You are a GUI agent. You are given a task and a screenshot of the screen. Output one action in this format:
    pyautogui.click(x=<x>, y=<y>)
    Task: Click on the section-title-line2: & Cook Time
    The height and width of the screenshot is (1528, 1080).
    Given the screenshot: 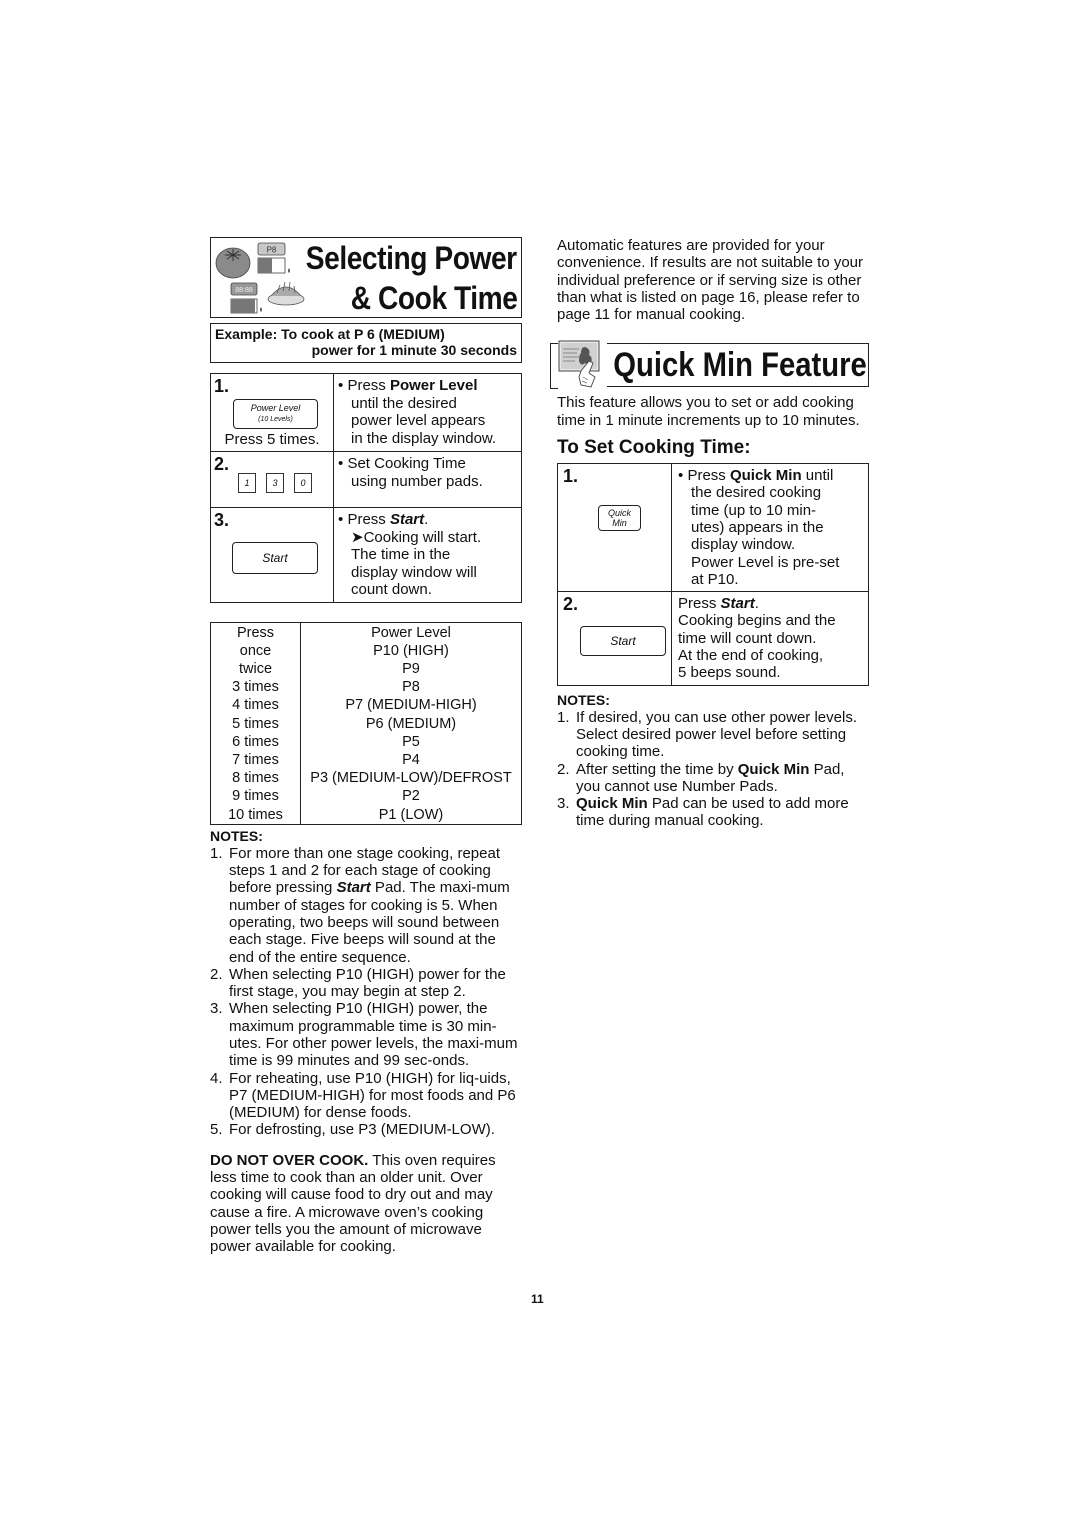 What is the action you would take?
    pyautogui.click(x=433, y=298)
    